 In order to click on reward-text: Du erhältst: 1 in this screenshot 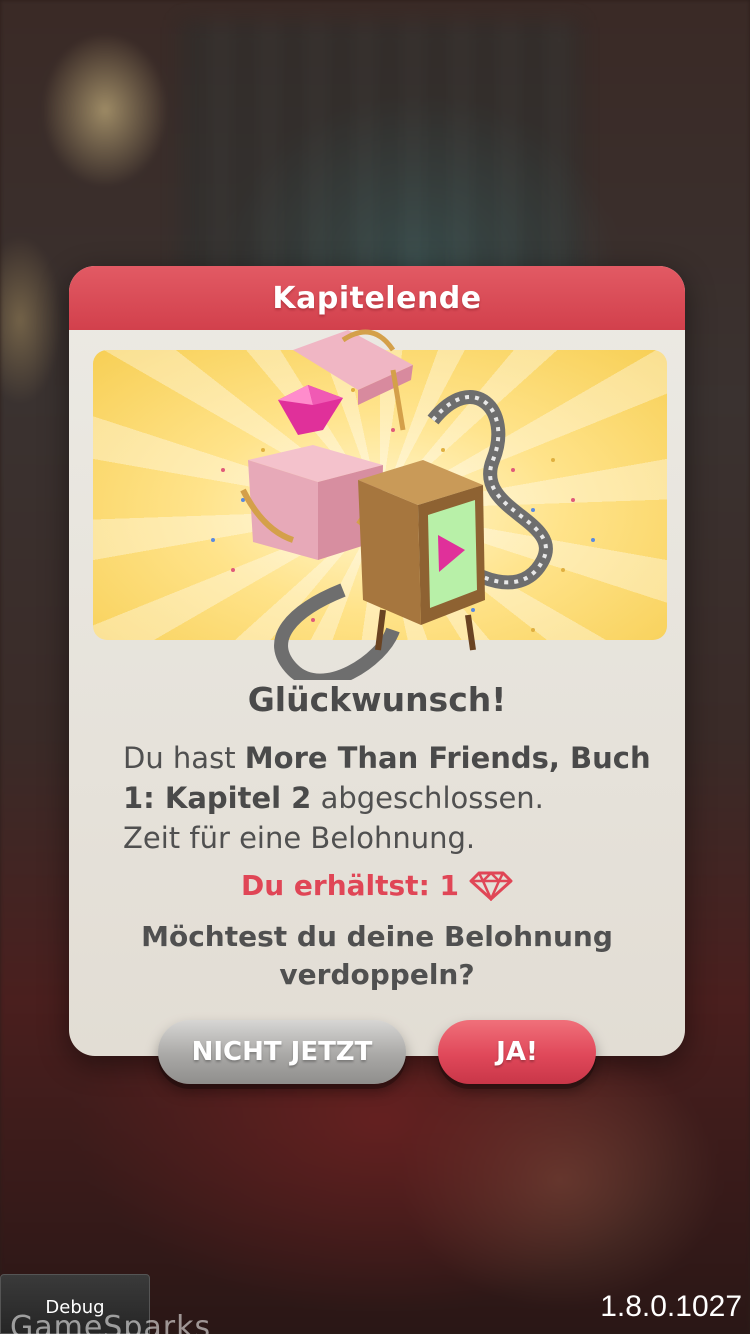, I will do `click(349, 885)`.